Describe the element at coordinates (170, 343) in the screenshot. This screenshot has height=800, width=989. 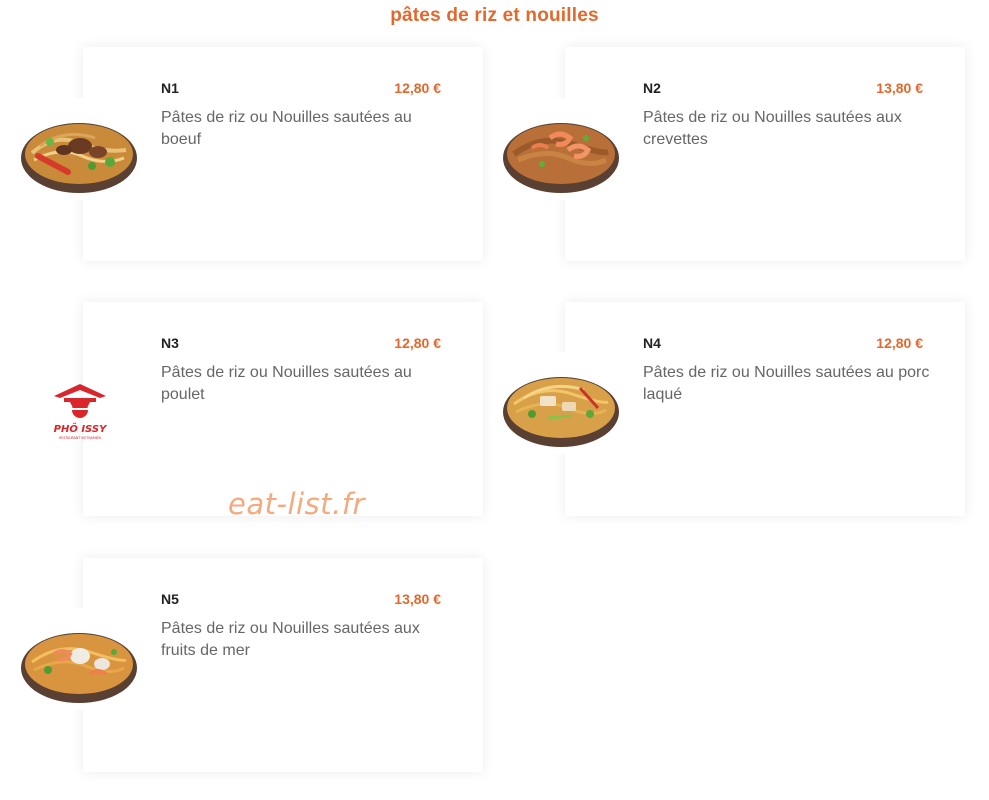
I see `item-code: N3` at that location.